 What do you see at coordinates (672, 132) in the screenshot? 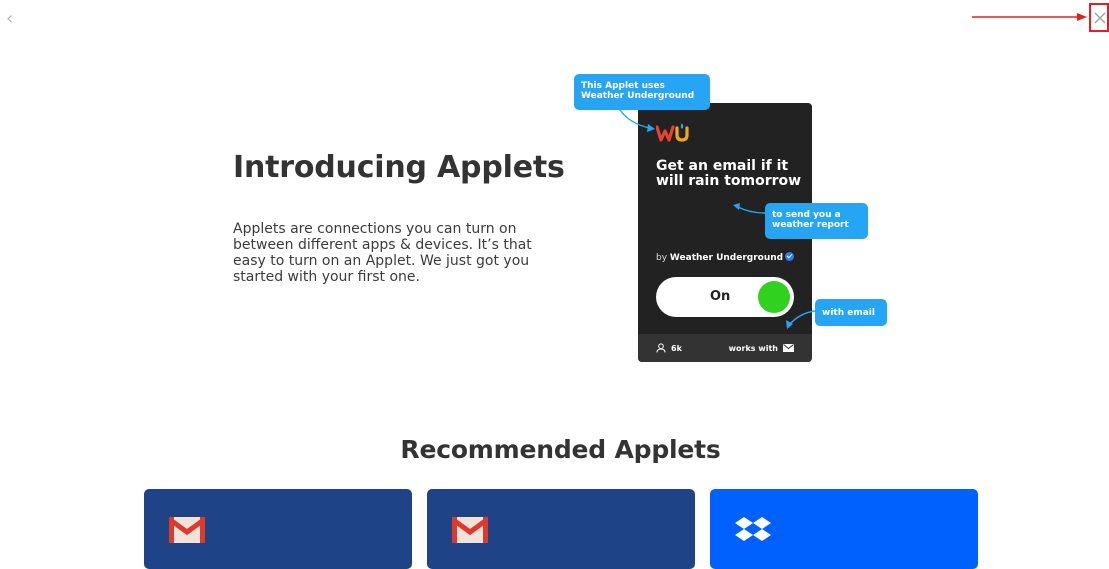
I see `weather-underground-logo` at bounding box center [672, 132].